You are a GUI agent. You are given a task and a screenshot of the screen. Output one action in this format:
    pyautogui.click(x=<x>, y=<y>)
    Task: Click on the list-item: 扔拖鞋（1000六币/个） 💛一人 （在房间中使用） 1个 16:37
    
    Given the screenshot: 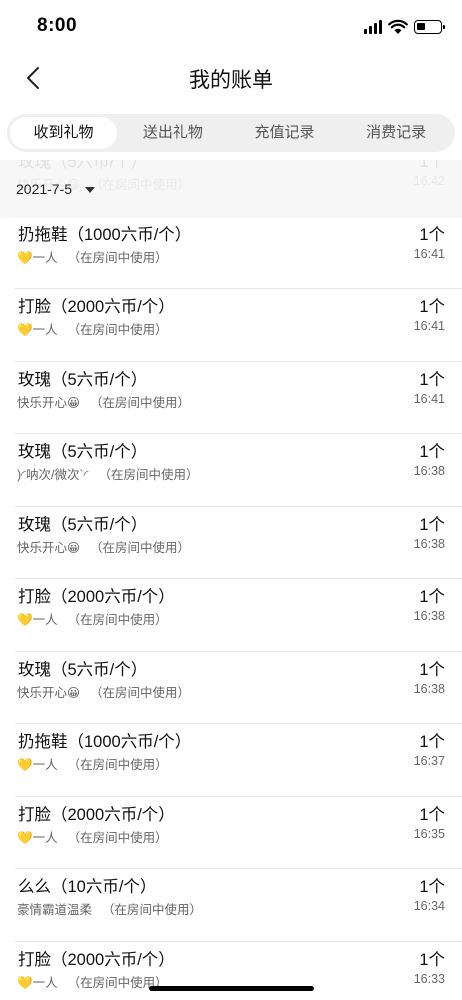 What is the action you would take?
    pyautogui.click(x=231, y=760)
    